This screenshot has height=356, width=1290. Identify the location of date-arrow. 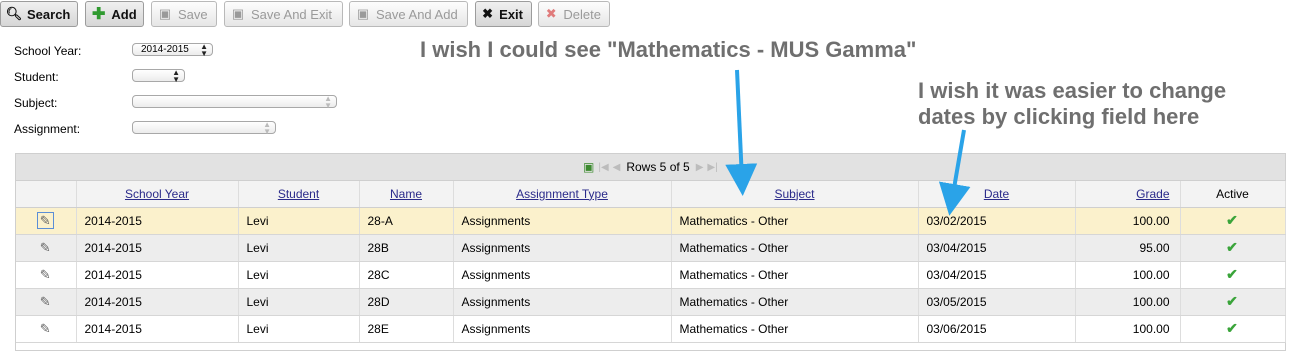
(954, 172).